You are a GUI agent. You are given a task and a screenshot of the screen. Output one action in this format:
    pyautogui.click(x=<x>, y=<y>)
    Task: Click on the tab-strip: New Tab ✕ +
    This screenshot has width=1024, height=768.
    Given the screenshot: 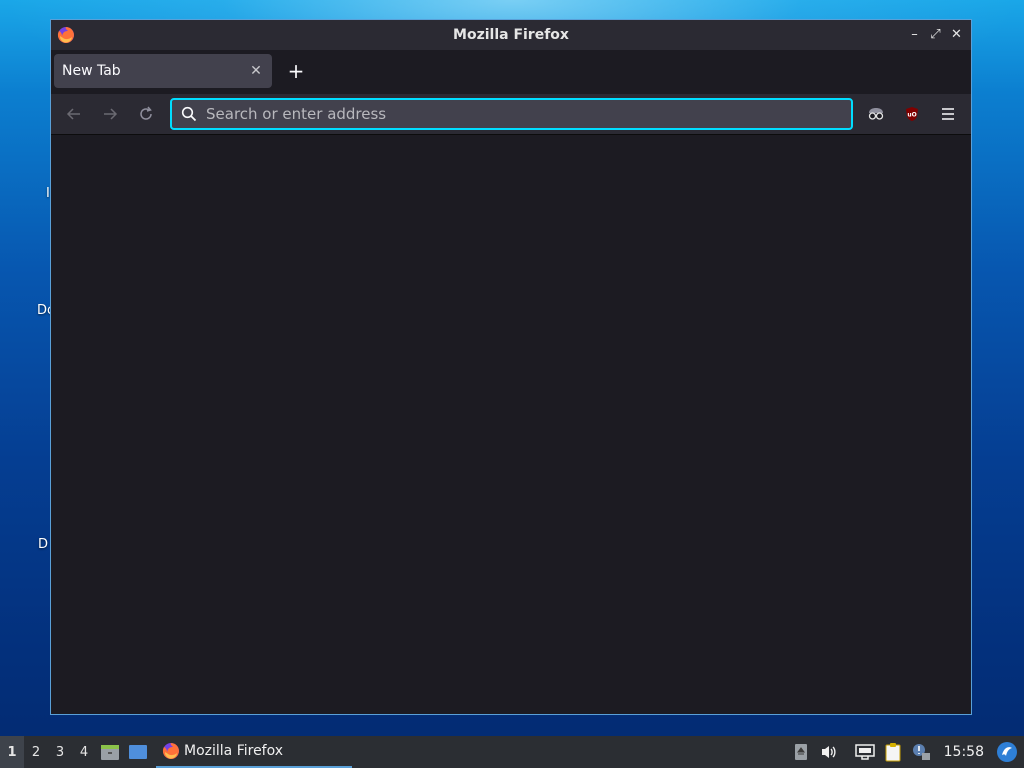 What is the action you would take?
    pyautogui.click(x=511, y=72)
    